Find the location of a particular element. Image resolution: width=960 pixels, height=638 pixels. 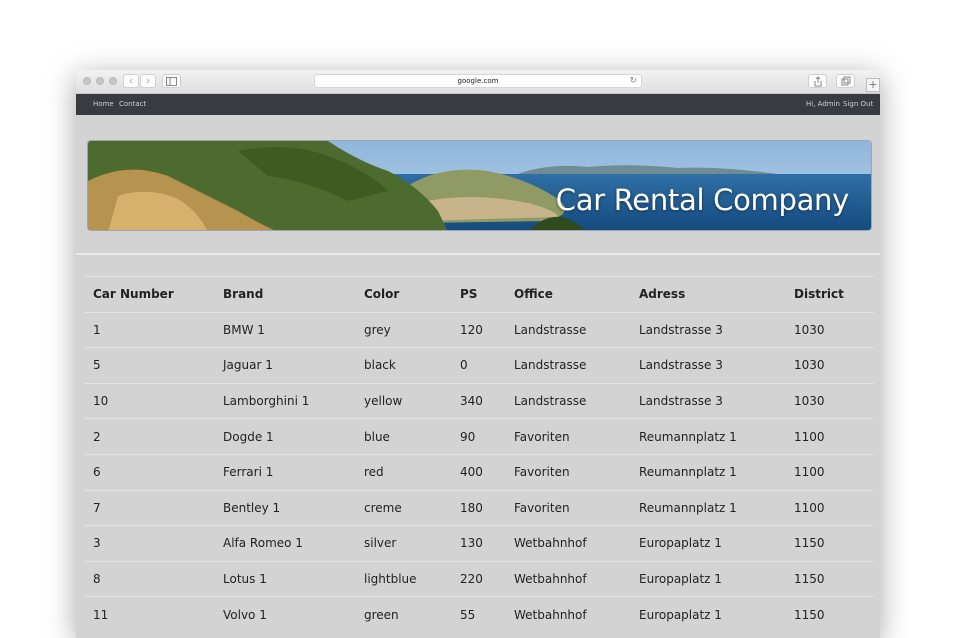

tabs-icon is located at coordinates (845, 81).